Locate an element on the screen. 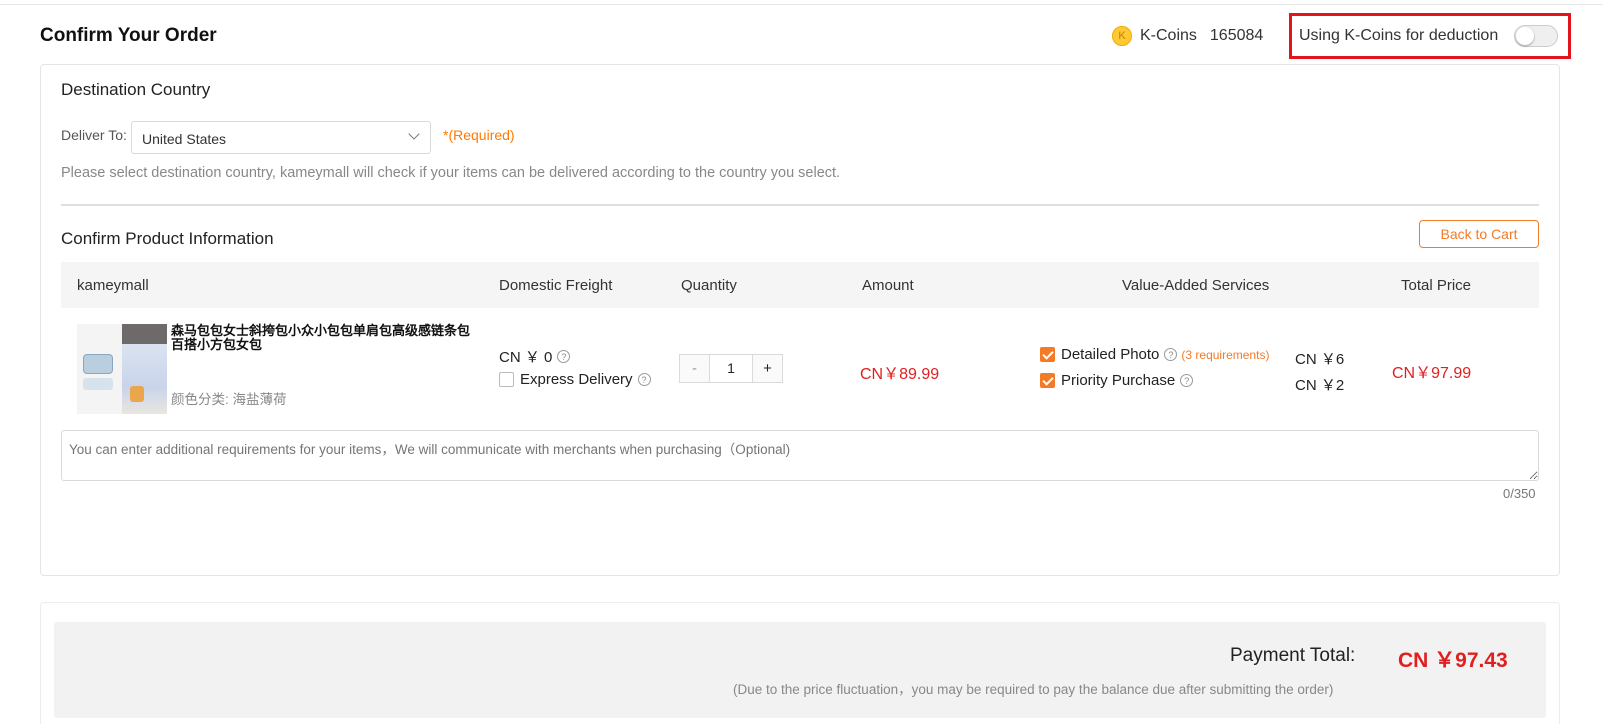 The image size is (1603, 724). destination-section-title: Destination Country is located at coordinates (136, 89).